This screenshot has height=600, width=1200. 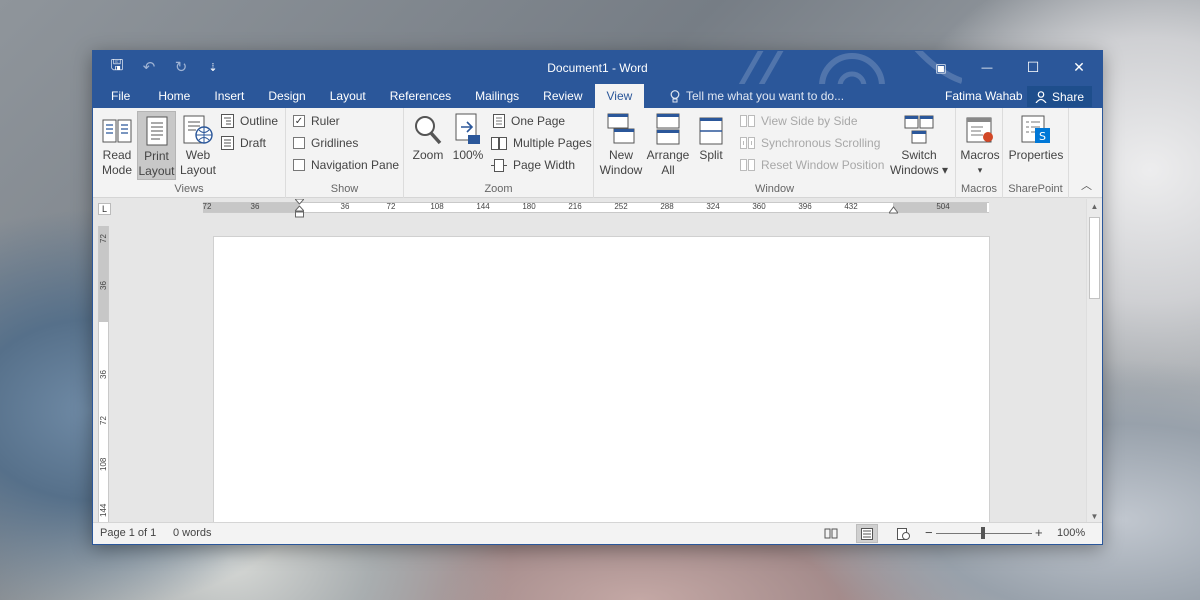 I want to click on zoom-button: Zoom, so click(x=428, y=137).